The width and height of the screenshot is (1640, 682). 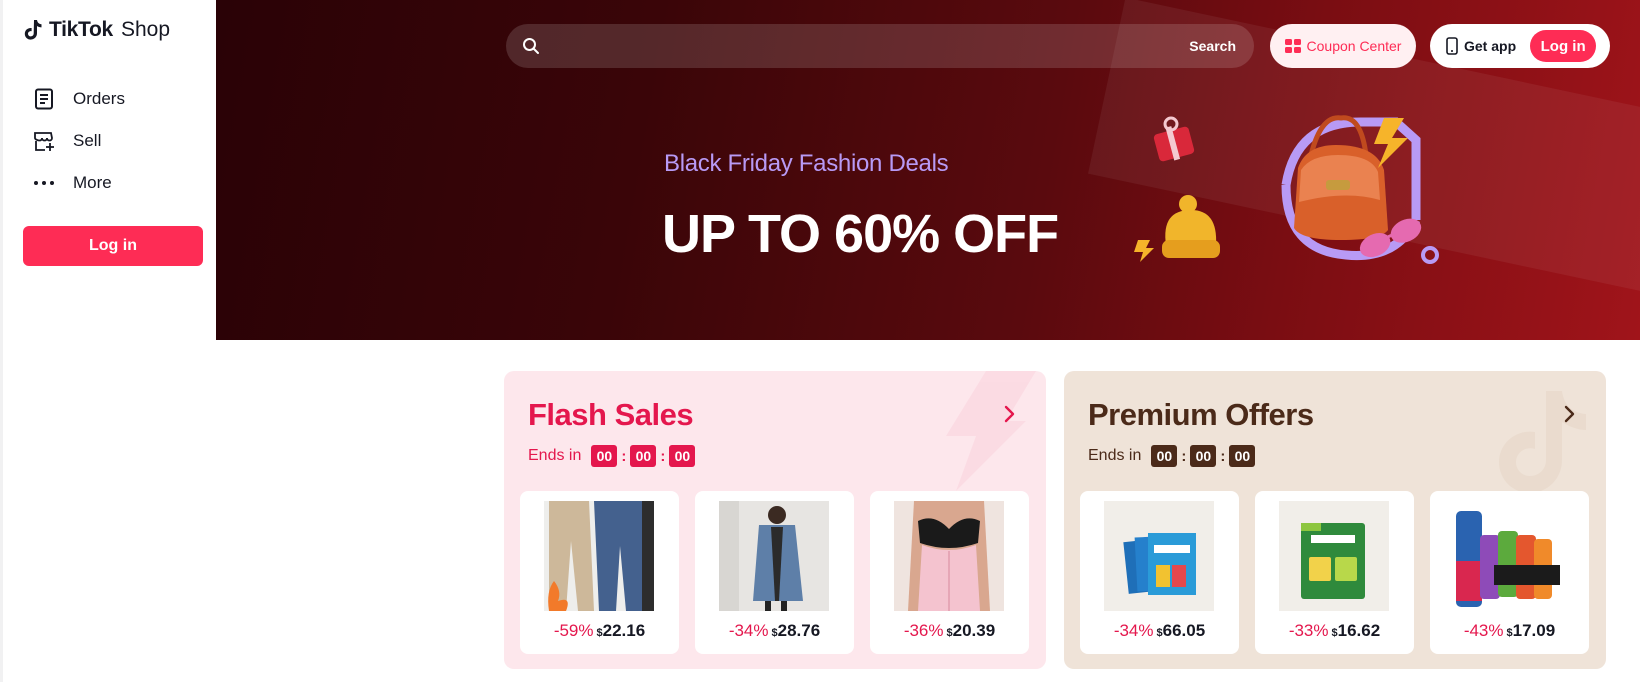 What do you see at coordinates (599, 631) in the screenshot?
I see `product-price: -59% $22.16` at bounding box center [599, 631].